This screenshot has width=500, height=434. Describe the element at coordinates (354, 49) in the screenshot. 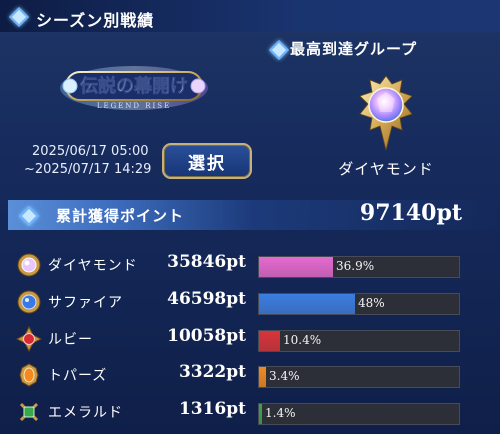

I see `highest-group-title: 最高到達グループ` at that location.